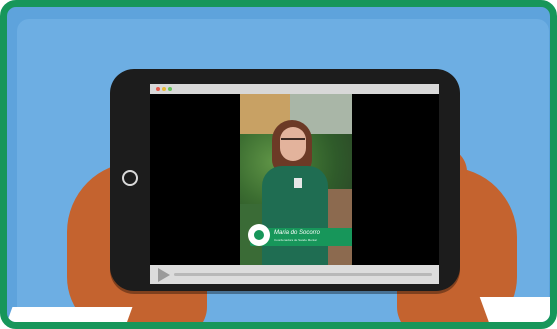 This screenshot has height=329, width=557. Describe the element at coordinates (514, 309) in the screenshot. I see `right-sleeve` at that location.